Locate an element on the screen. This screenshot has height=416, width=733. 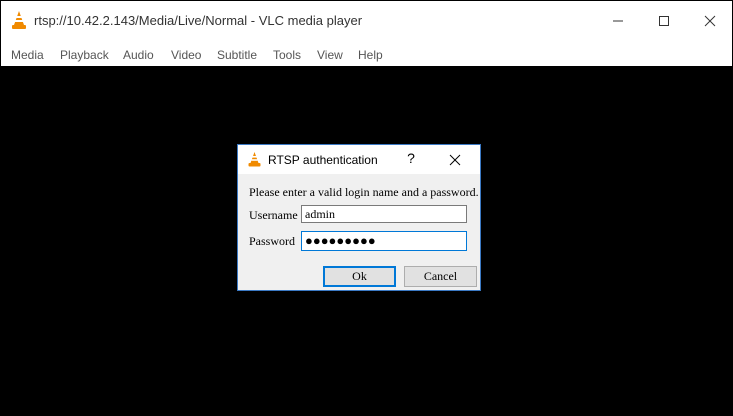
menu-media: Media is located at coordinates (27, 55).